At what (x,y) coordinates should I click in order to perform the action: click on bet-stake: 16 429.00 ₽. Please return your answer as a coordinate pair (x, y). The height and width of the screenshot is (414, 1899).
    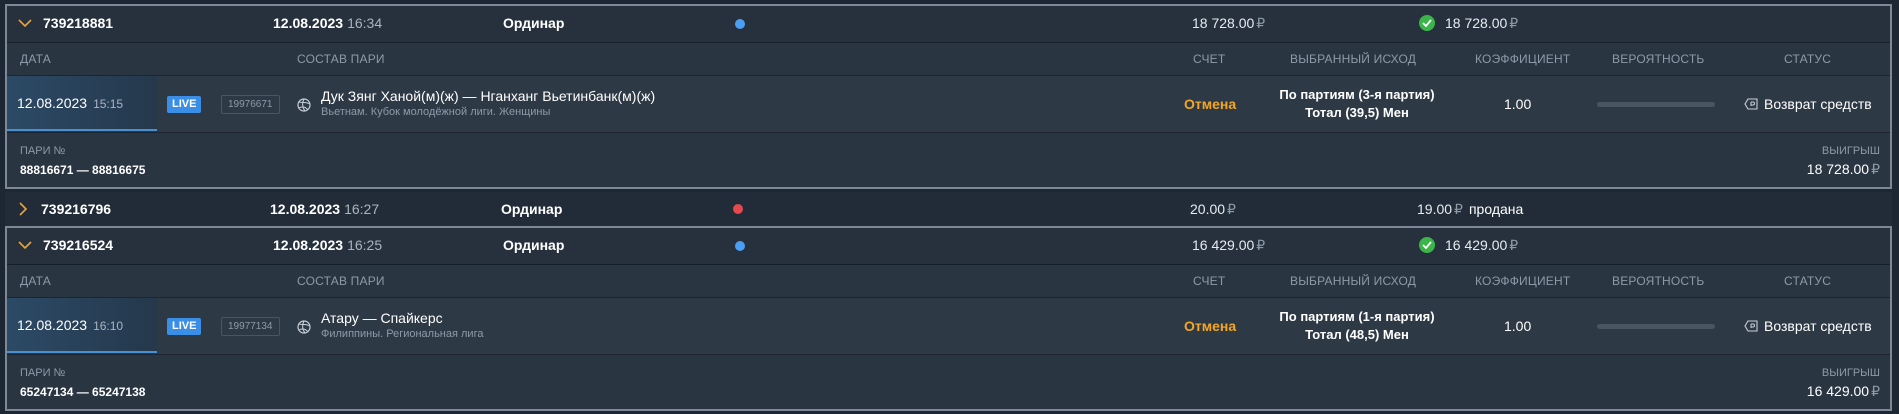
    Looking at the image, I should click on (1229, 245).